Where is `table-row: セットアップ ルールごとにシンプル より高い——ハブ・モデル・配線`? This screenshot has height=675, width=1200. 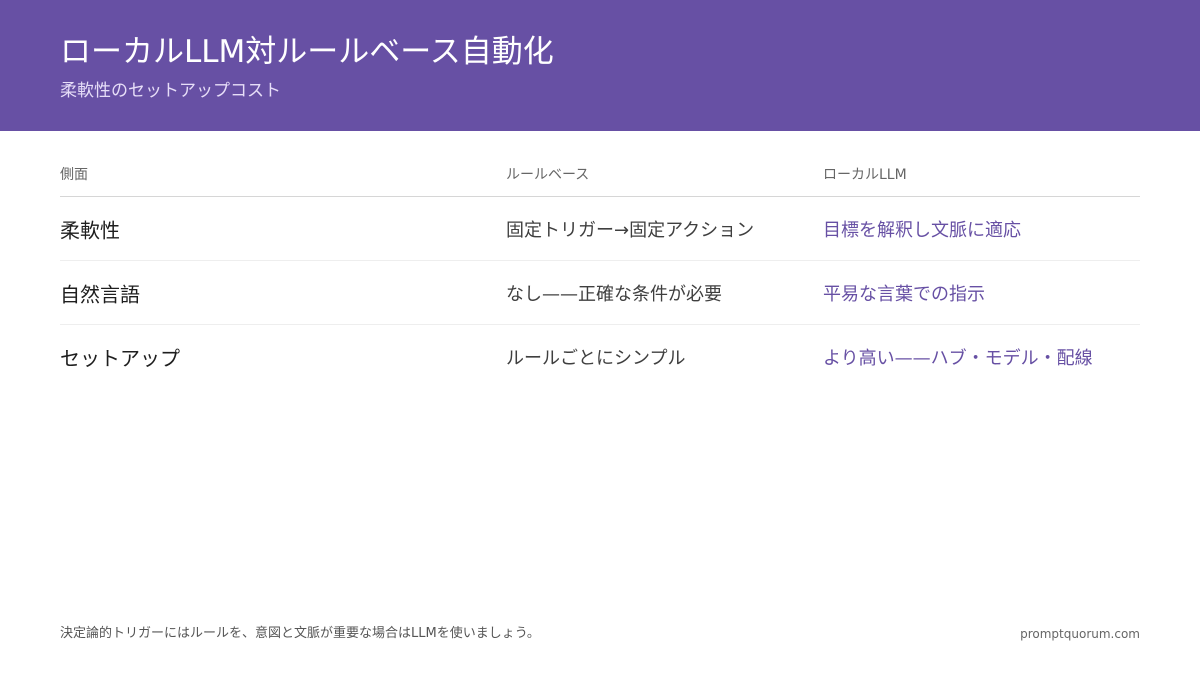
table-row: セットアップ ルールごとにシンプル より高い——ハブ・モデル・配線 is located at coordinates (600, 356).